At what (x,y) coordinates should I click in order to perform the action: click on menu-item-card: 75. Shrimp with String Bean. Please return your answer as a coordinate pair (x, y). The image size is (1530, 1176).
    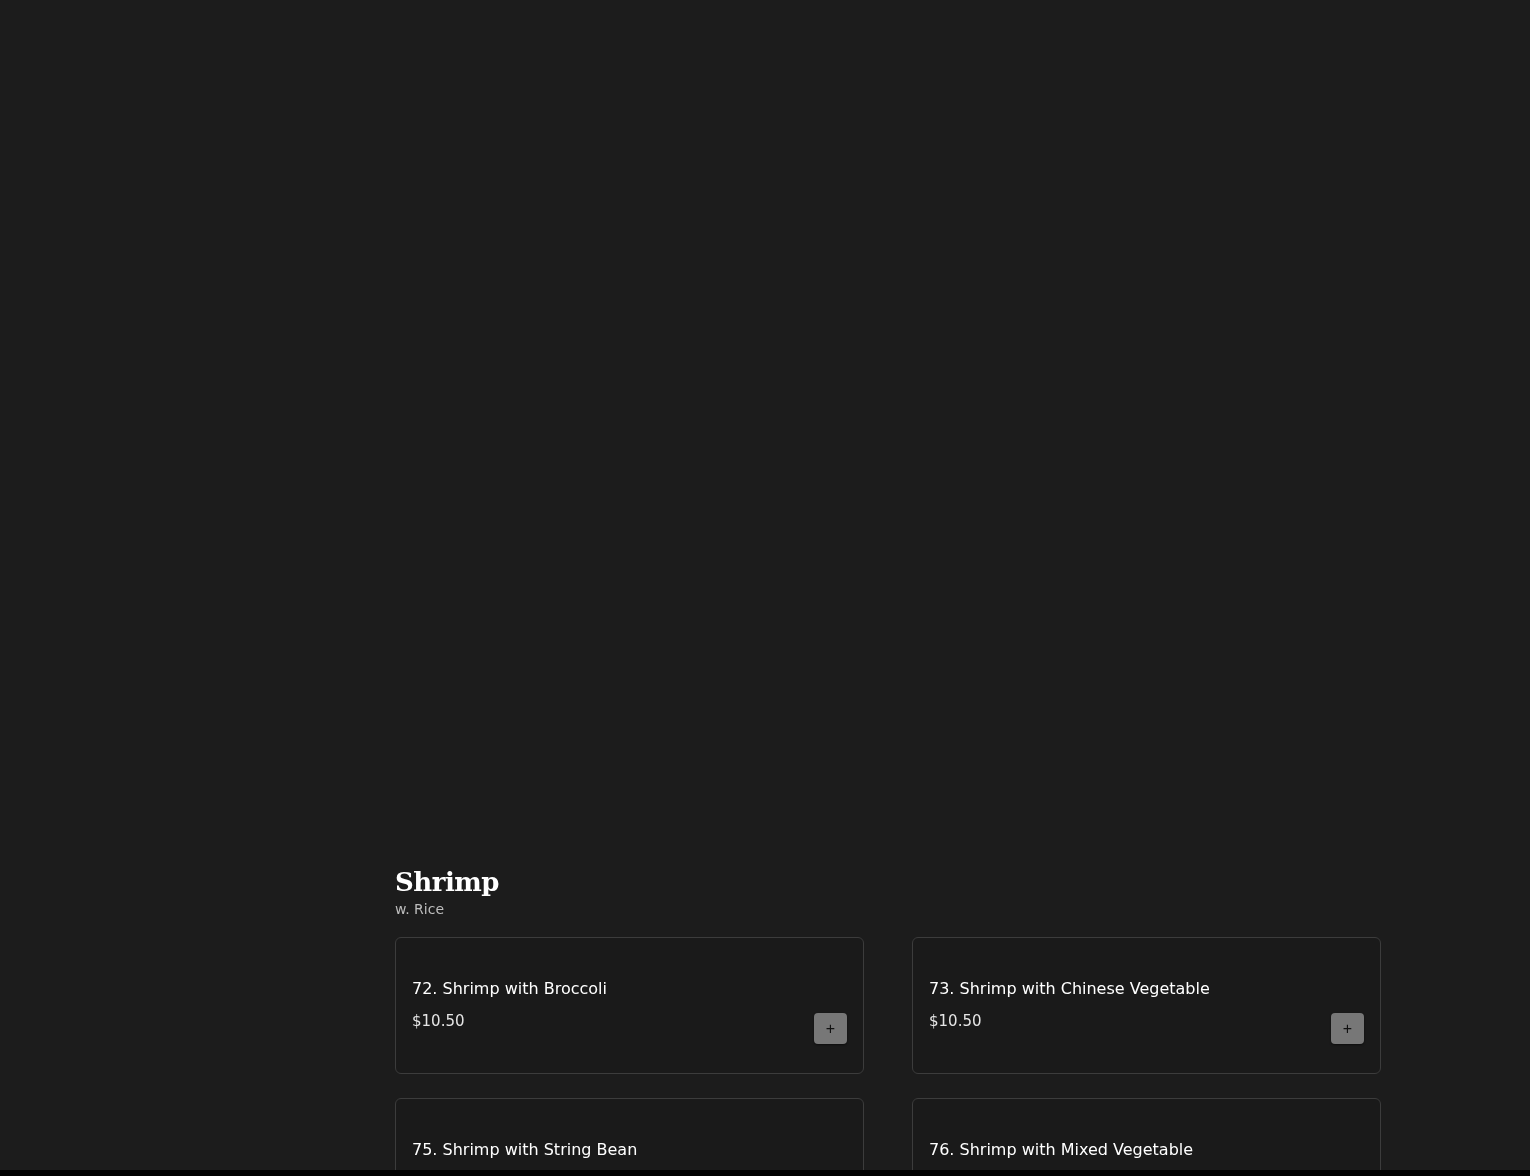
    Looking at the image, I should click on (629, 1134).